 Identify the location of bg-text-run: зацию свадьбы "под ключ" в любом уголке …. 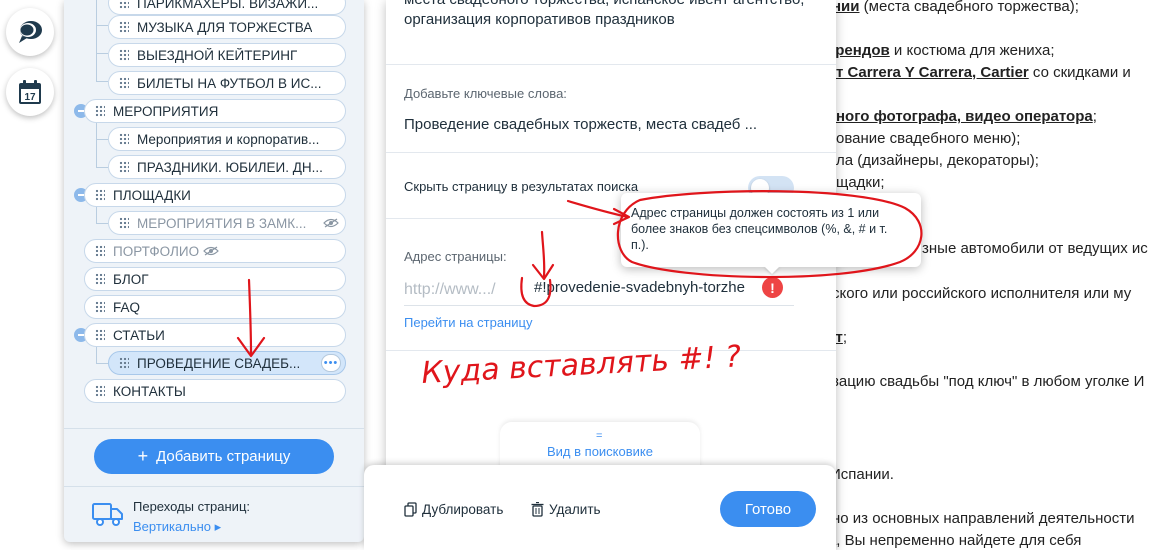
(988, 381).